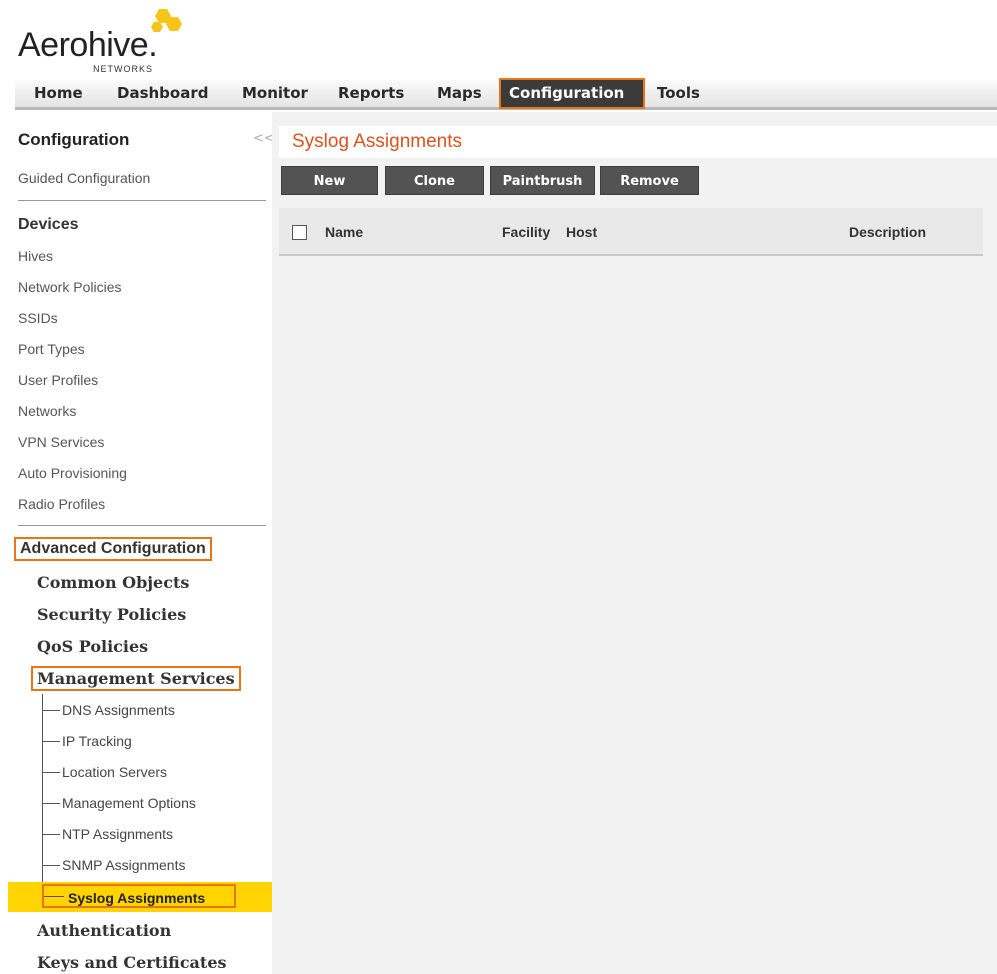  I want to click on sidebar-item-authentication: Authentication, so click(104, 930).